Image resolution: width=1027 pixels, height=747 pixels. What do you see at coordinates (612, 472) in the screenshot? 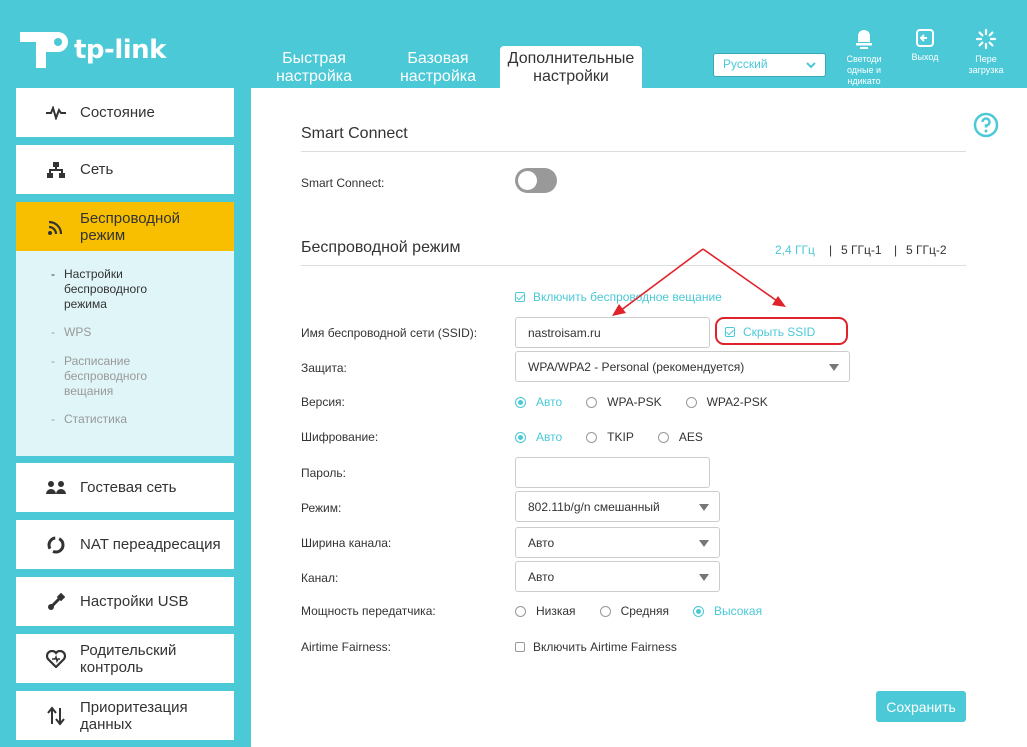
I see `password-input` at bounding box center [612, 472].